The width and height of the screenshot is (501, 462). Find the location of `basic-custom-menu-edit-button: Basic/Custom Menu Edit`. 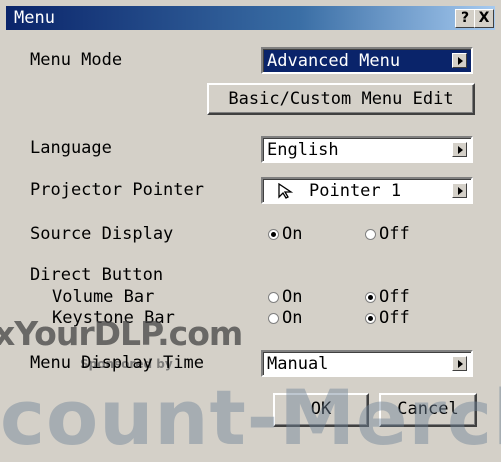

basic-custom-menu-edit-button: Basic/Custom Menu Edit is located at coordinates (341, 99).